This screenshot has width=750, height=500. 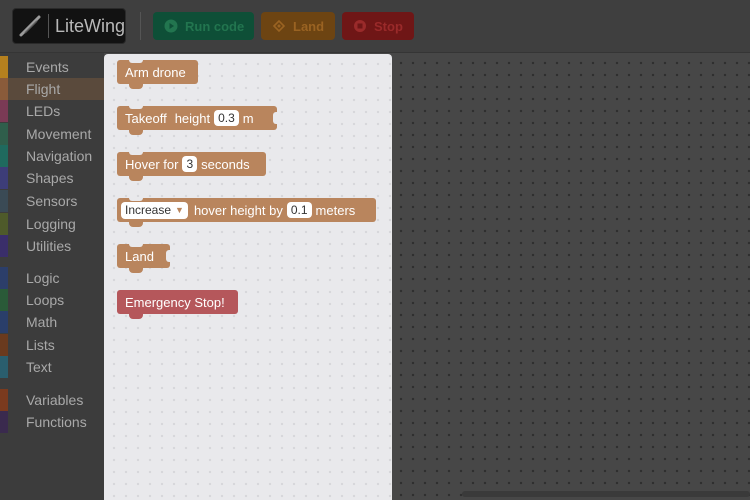 I want to click on category-events: Events, so click(x=52, y=67).